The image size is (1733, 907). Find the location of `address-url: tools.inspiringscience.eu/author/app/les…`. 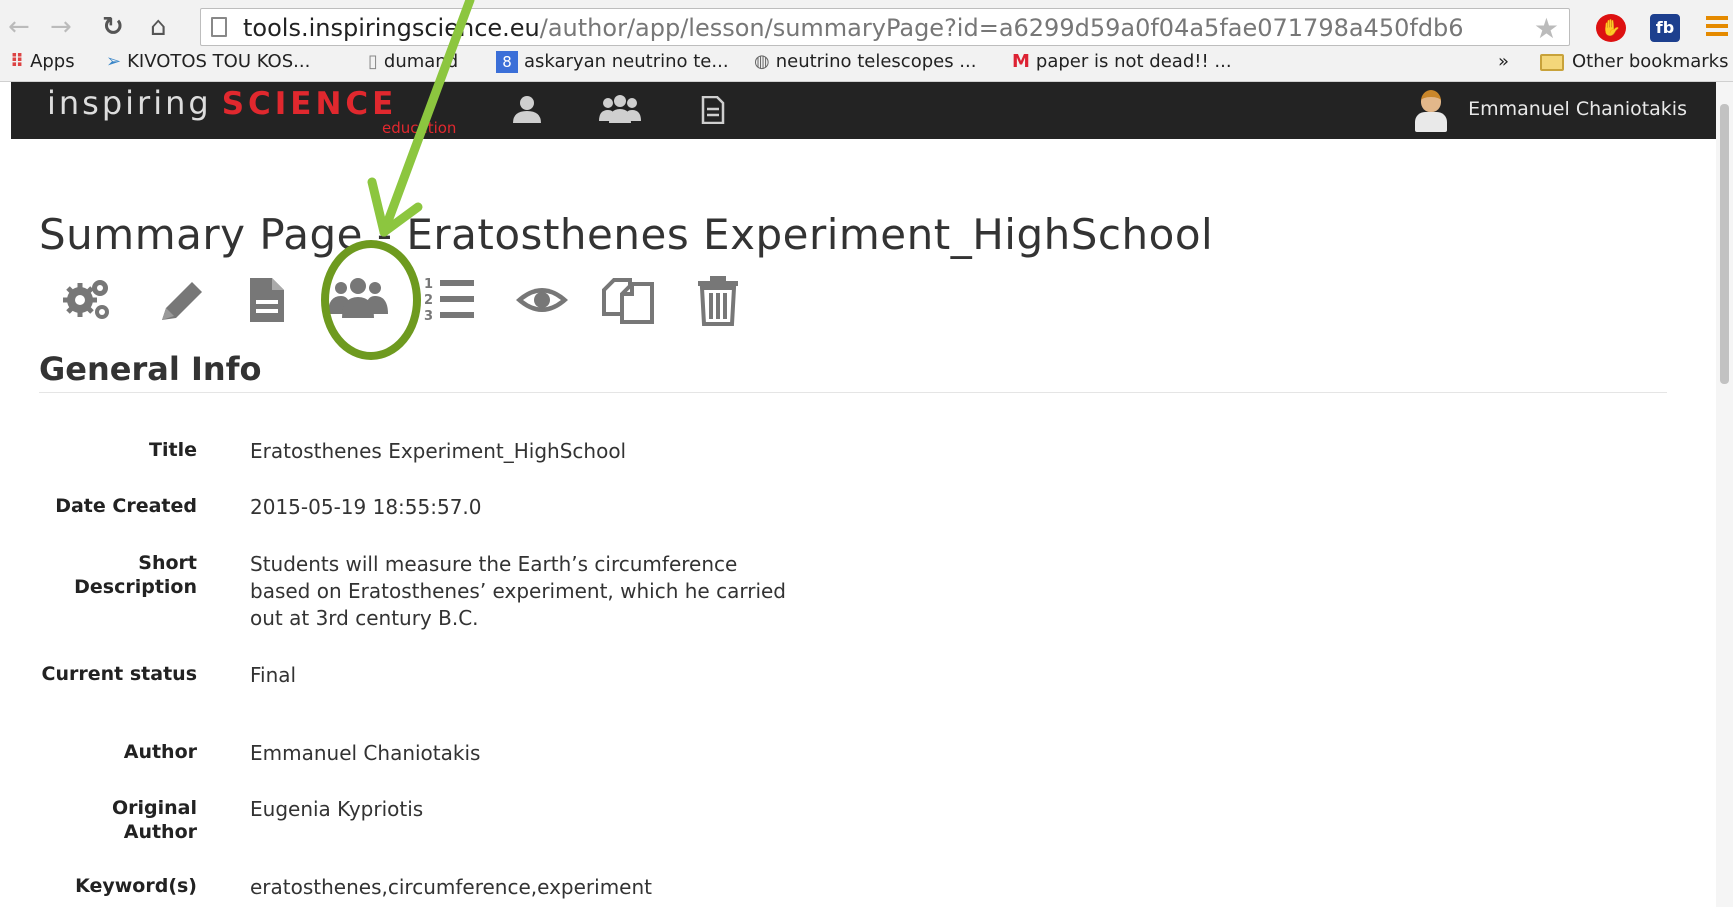

address-url: tools.inspiringscience.eu/author/app/les… is located at coordinates (853, 28).